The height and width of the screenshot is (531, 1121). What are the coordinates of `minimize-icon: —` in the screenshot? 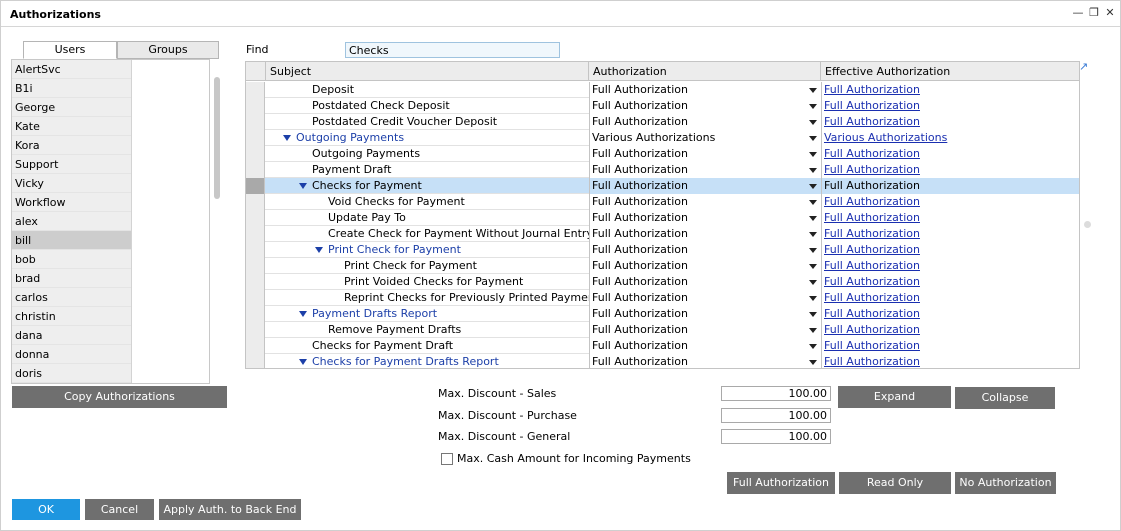 It's located at (1078, 13).